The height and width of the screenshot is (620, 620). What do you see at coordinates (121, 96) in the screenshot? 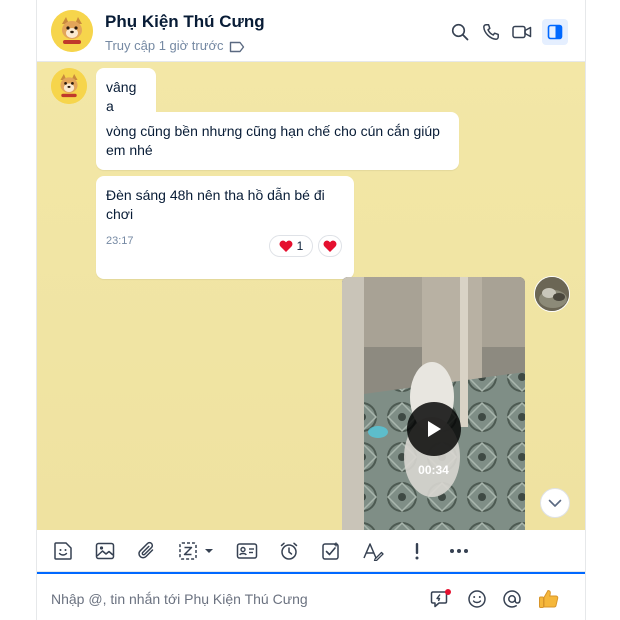
I see `message-text: vâng ạ` at bounding box center [121, 96].